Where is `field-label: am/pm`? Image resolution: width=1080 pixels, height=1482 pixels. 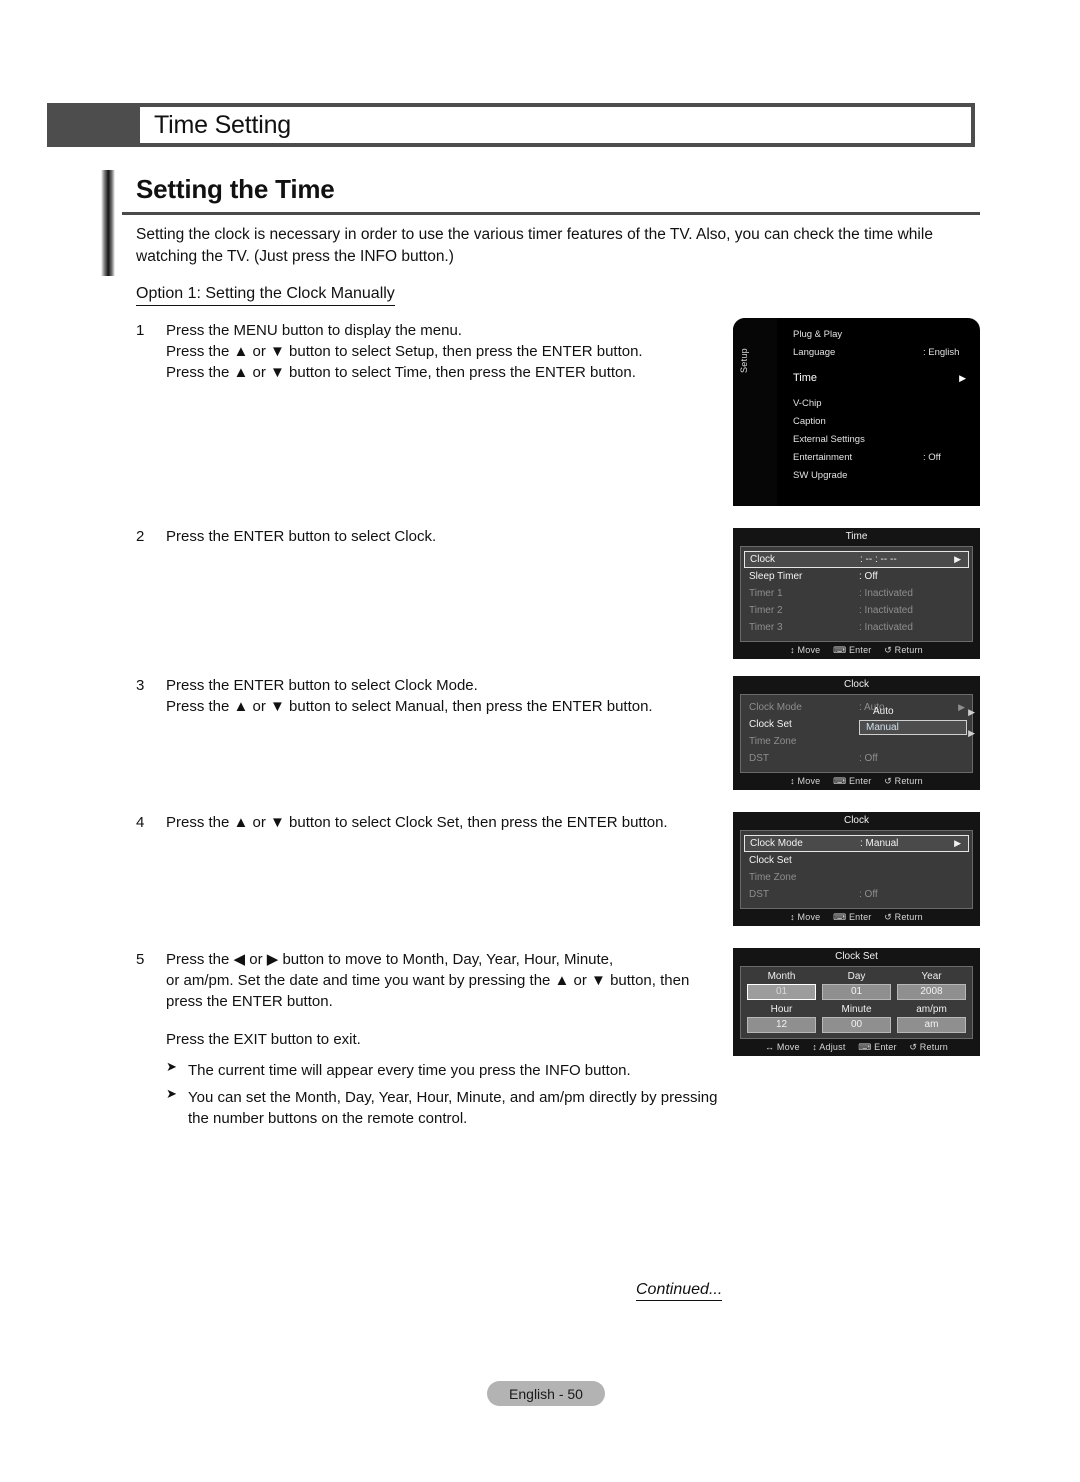
field-label: am/pm is located at coordinates (931, 1009).